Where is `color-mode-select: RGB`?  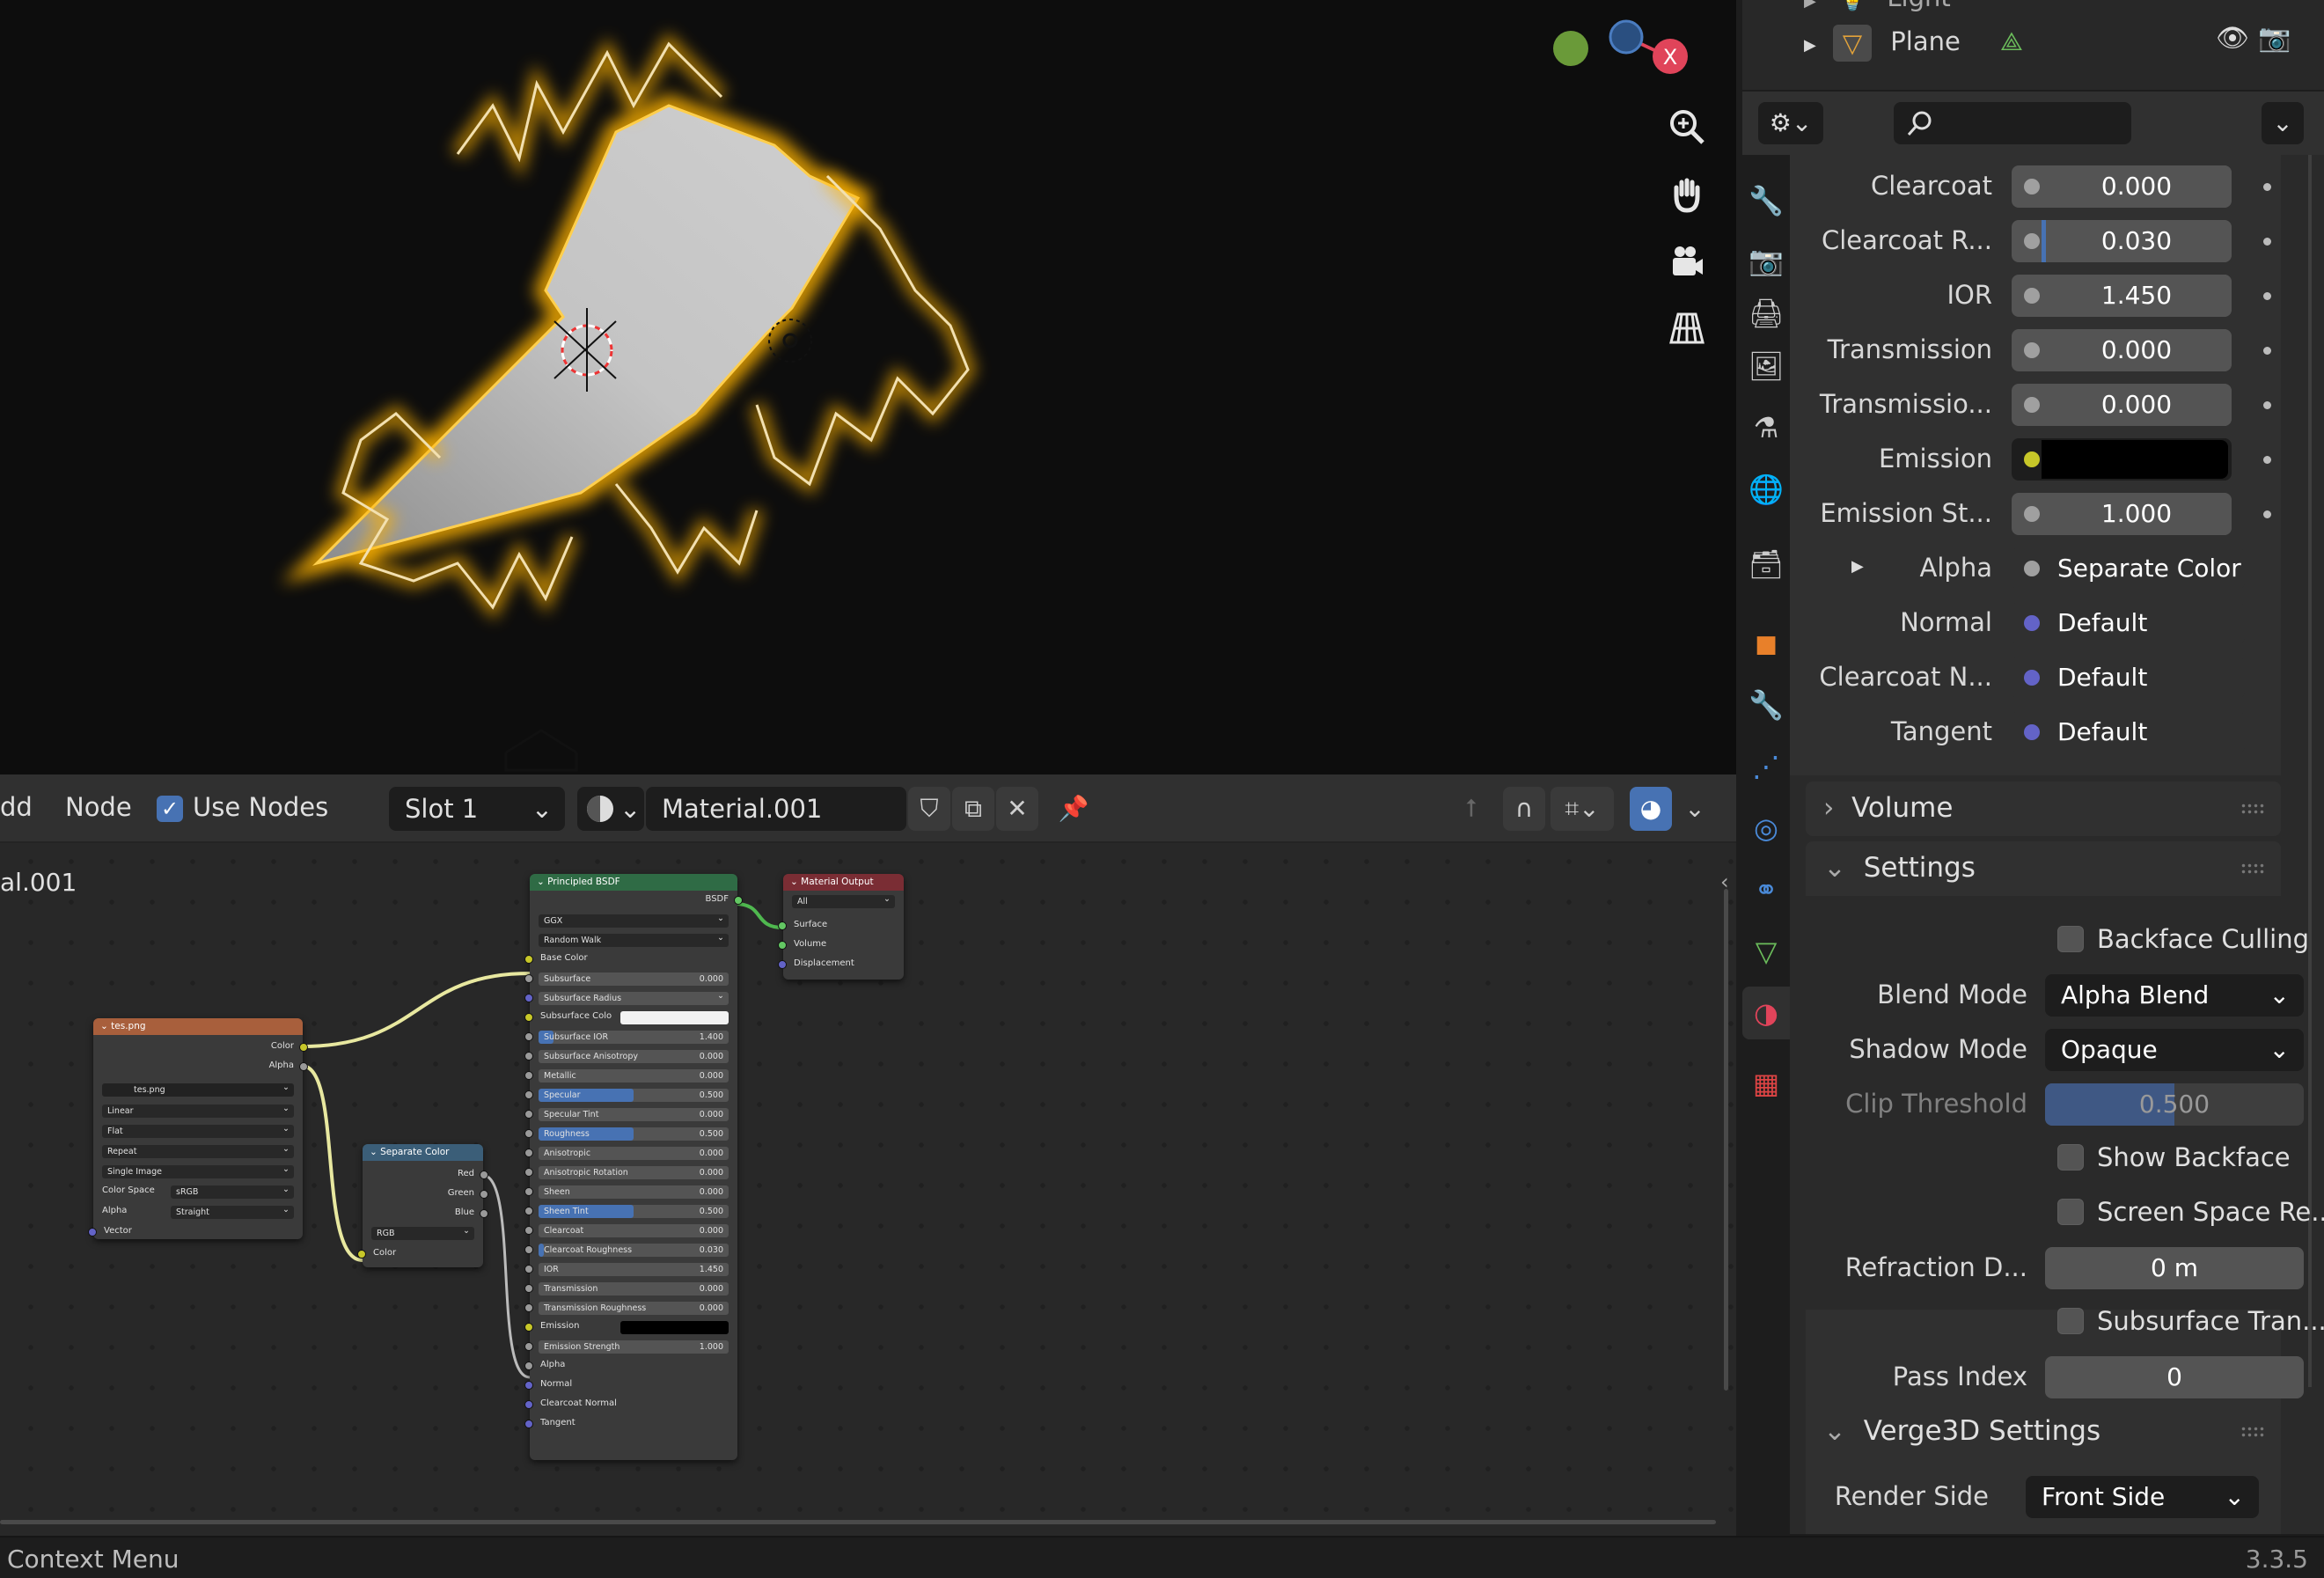
color-mode-select: RGB is located at coordinates (422, 1232).